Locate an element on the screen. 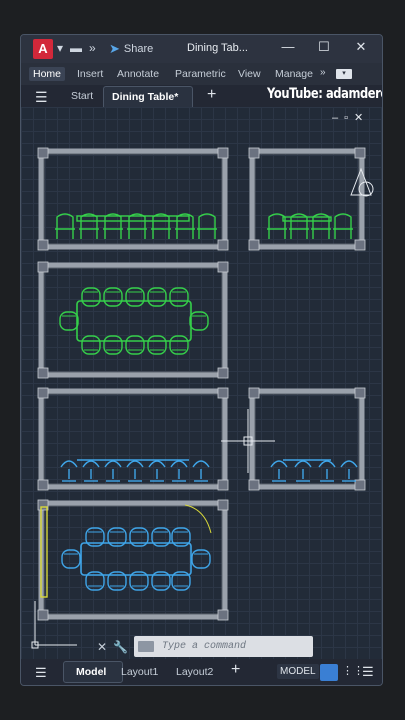 Image resolution: width=405 pixels, height=720 pixels. tab-view: View is located at coordinates (249, 74).